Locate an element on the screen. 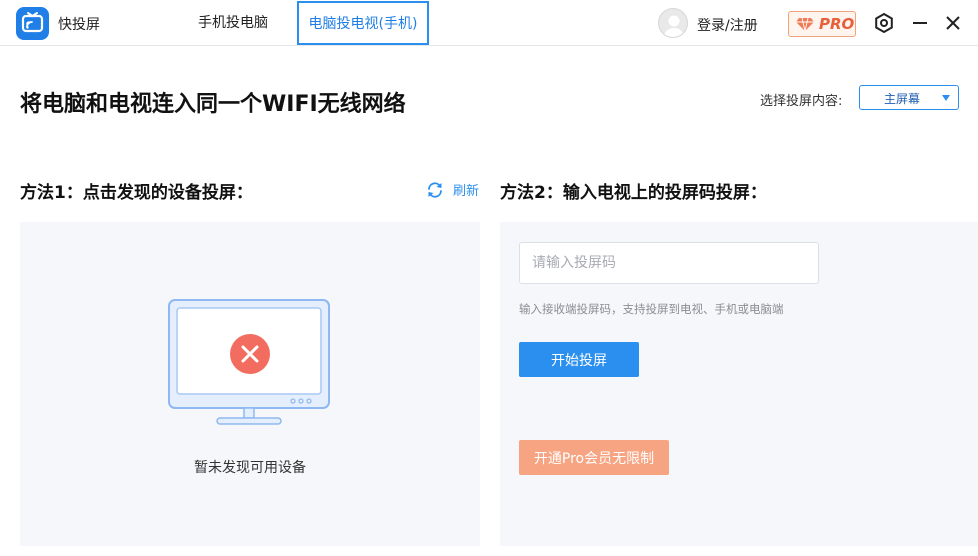 The width and height of the screenshot is (978, 556). page-title: 将电脑和电视连入同一个WIFI无线网络 is located at coordinates (213, 104).